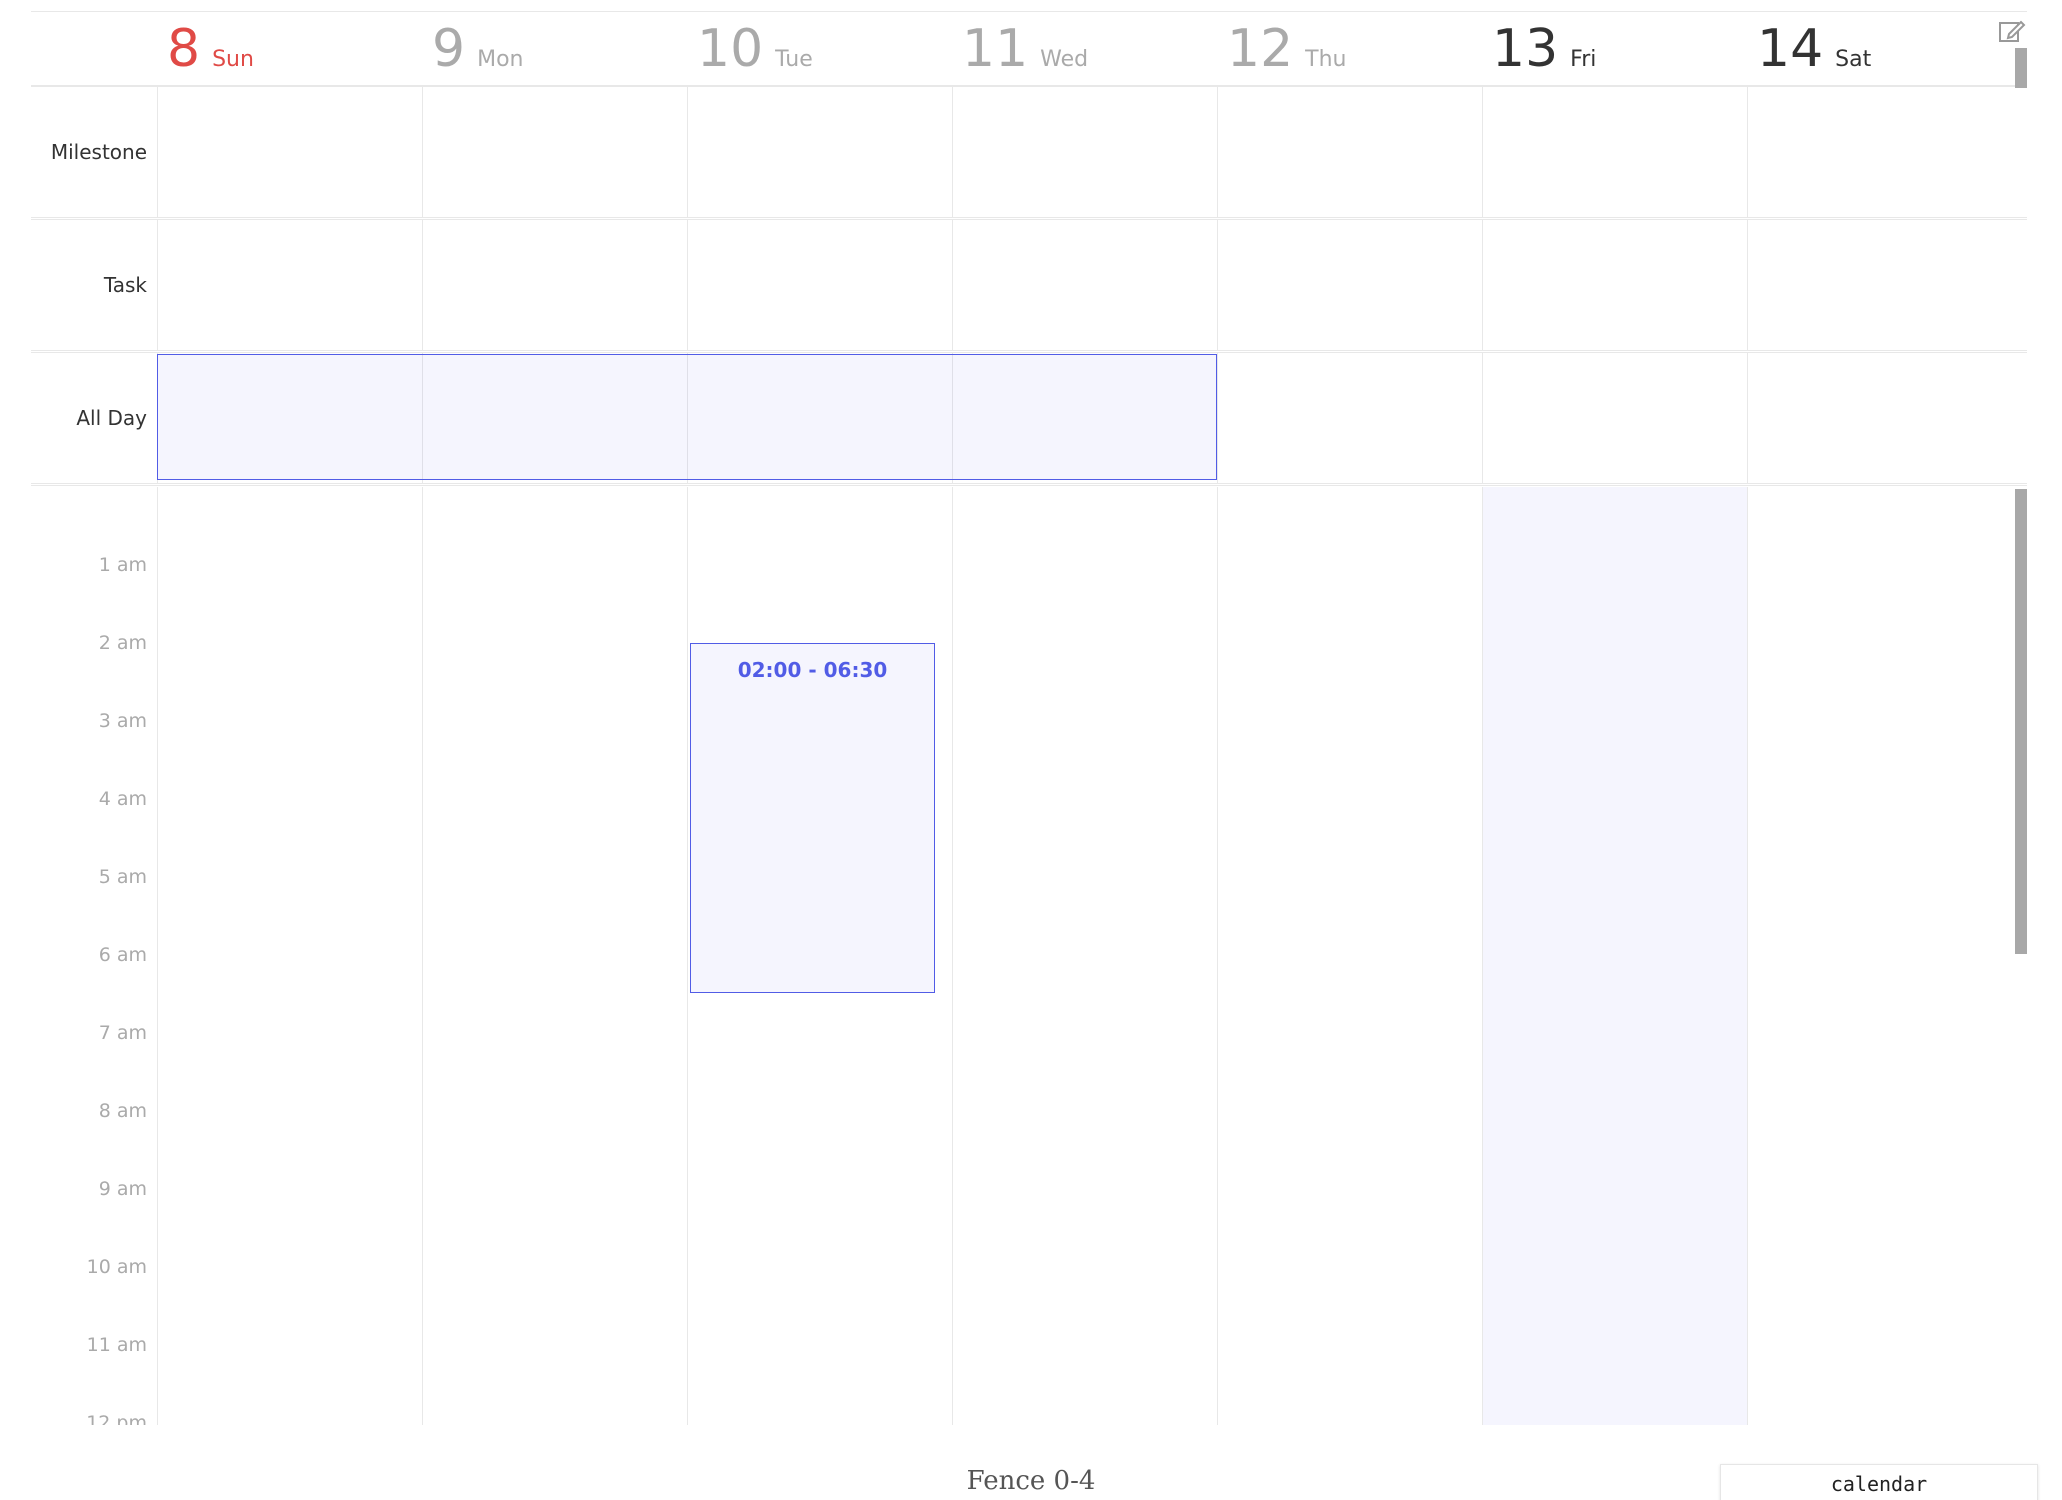 Image resolution: width=2062 pixels, height=1500 pixels. I want to click on allday-panel: All Day, so click(1029, 419).